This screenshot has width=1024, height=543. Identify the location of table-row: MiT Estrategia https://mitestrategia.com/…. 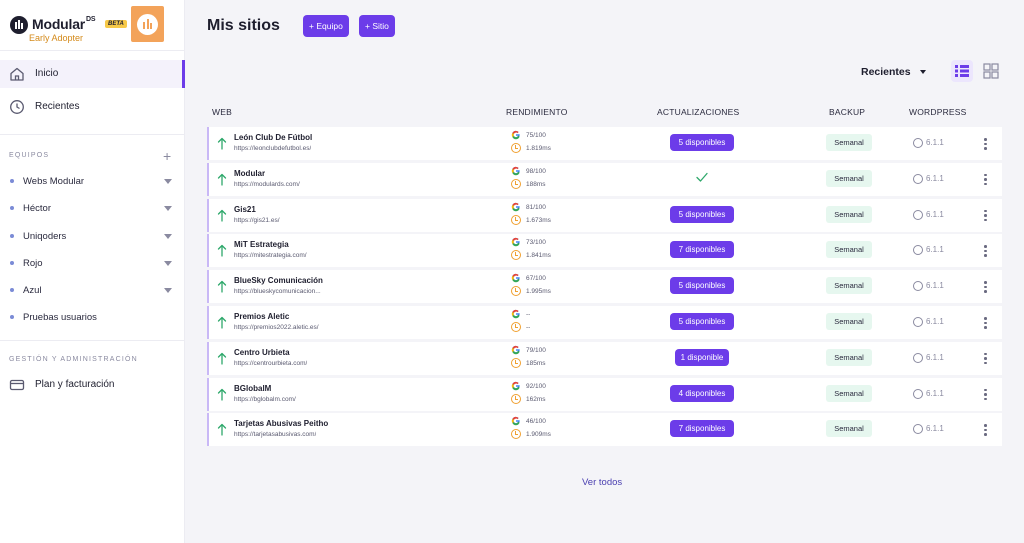
(604, 251).